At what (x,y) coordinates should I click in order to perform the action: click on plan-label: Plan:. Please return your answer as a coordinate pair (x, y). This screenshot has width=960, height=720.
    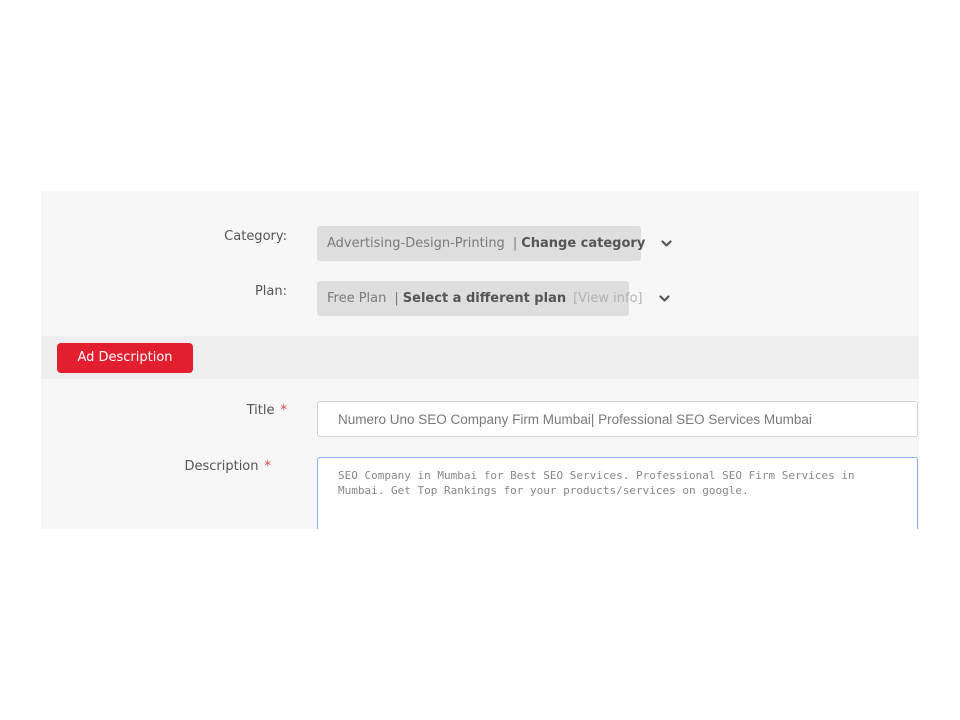
    Looking at the image, I should click on (270, 291).